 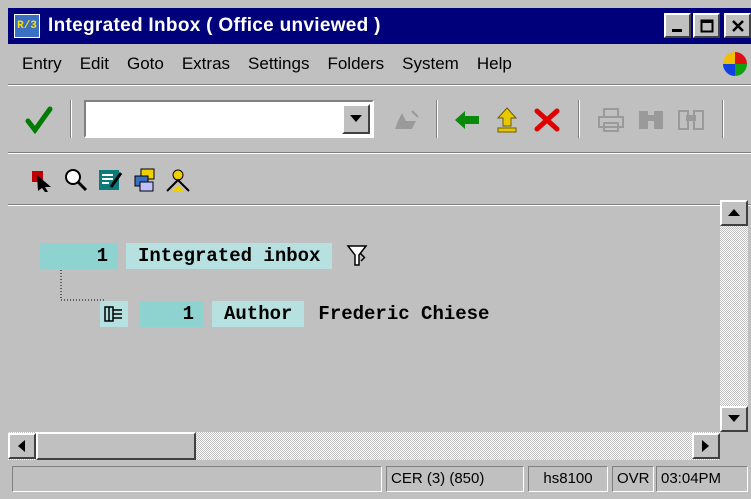 I want to click on sap-logo-icon, so click(x=735, y=64).